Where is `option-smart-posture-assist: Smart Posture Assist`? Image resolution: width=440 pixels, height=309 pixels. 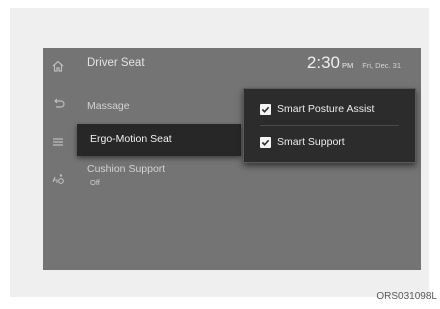
option-smart-posture-assist: Smart Posture Assist is located at coordinates (317, 109).